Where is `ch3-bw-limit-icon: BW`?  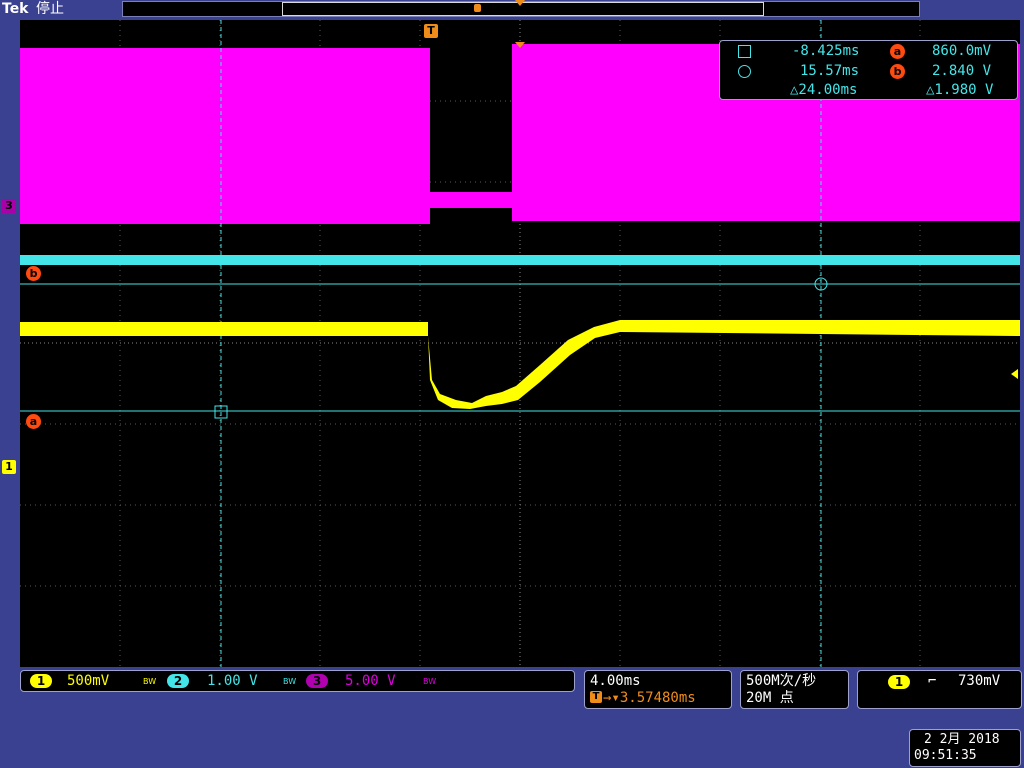 ch3-bw-limit-icon: BW is located at coordinates (430, 681).